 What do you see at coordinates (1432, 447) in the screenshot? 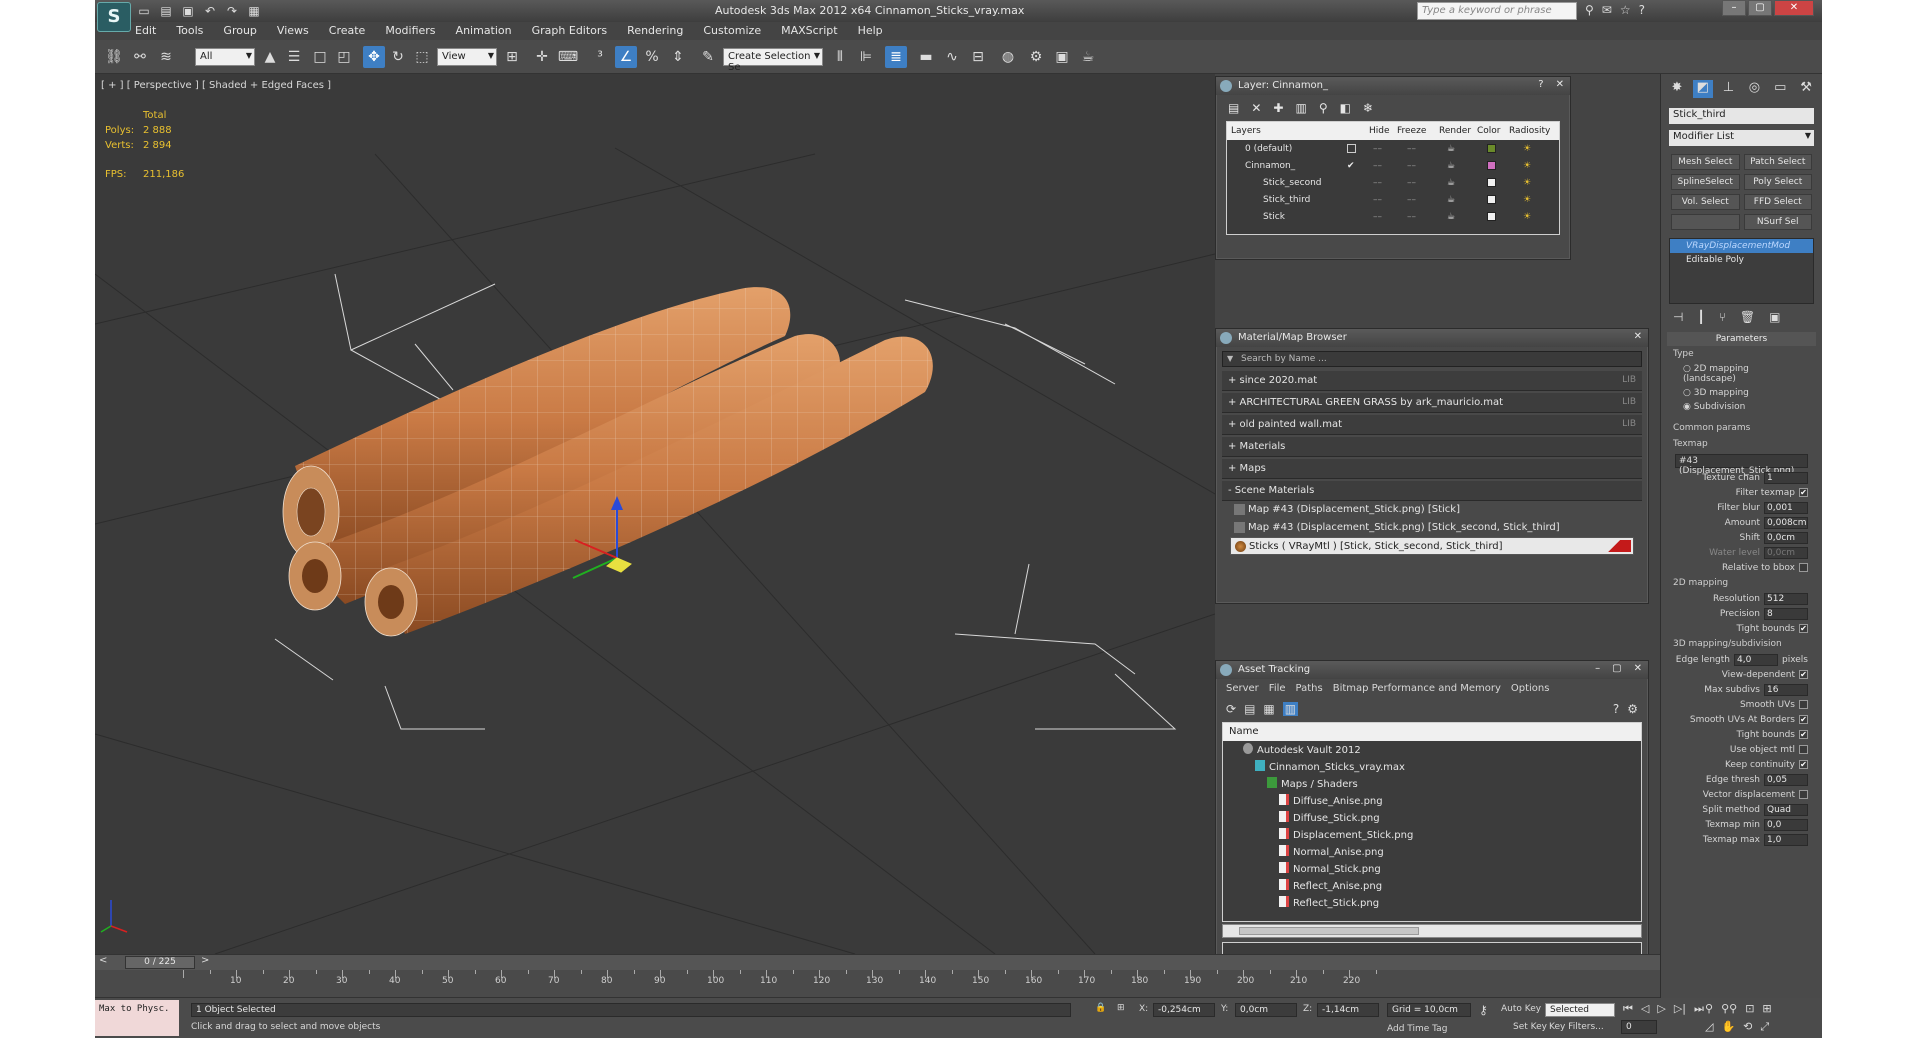
I see `materials-group: + Materials` at bounding box center [1432, 447].